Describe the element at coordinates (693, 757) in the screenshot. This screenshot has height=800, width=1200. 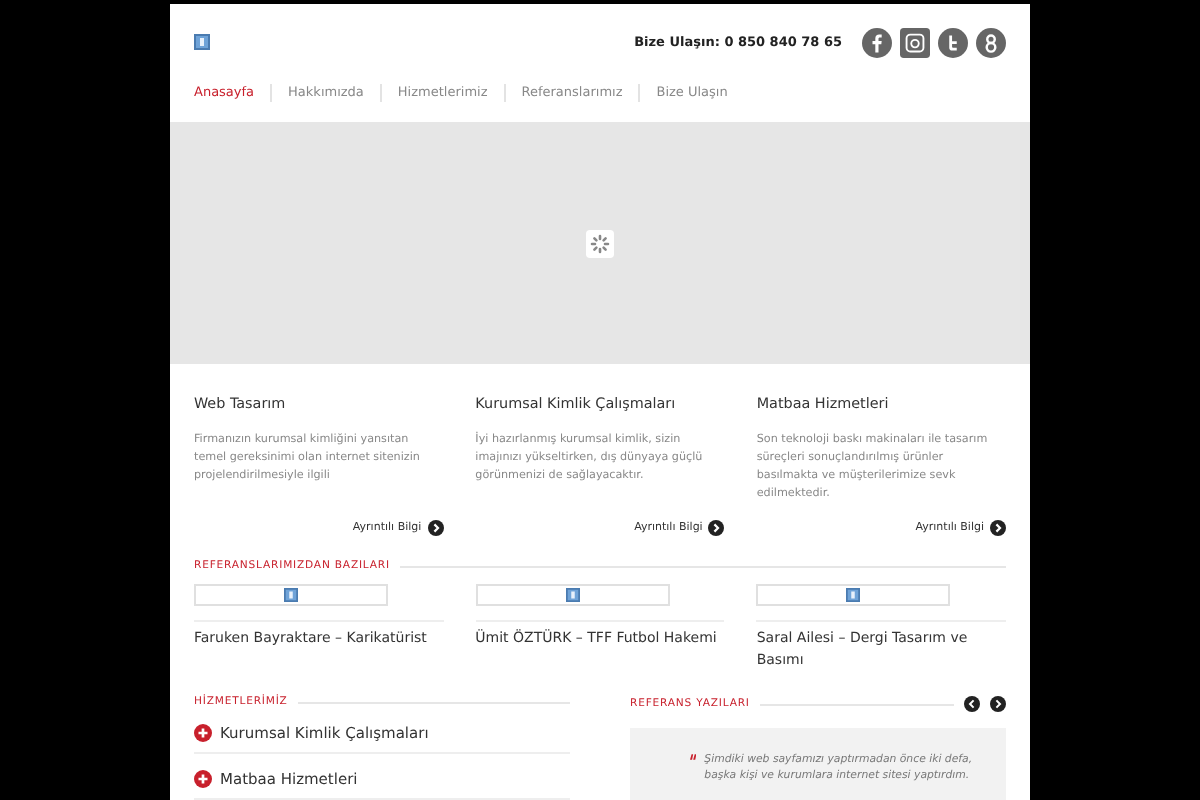
I see `quote-icon` at that location.